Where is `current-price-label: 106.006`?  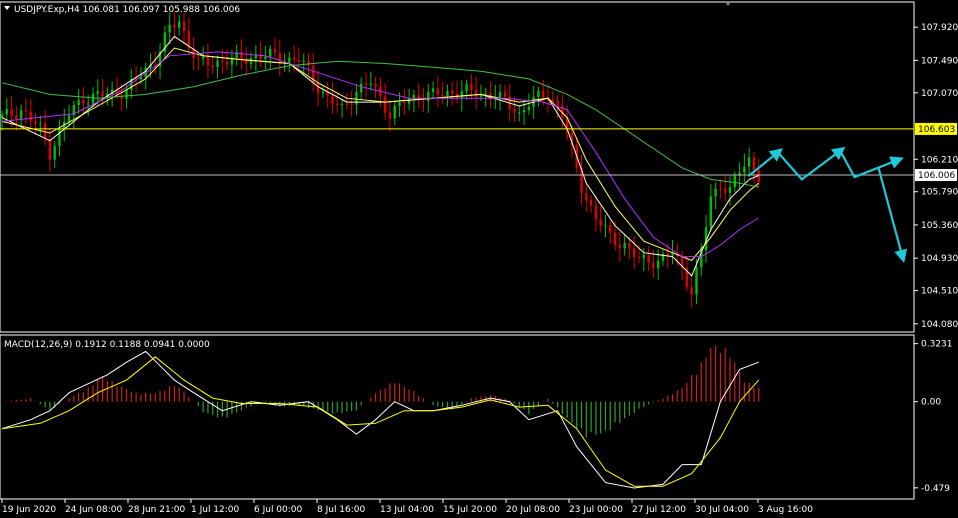
current-price-label: 106.006 is located at coordinates (936, 176).